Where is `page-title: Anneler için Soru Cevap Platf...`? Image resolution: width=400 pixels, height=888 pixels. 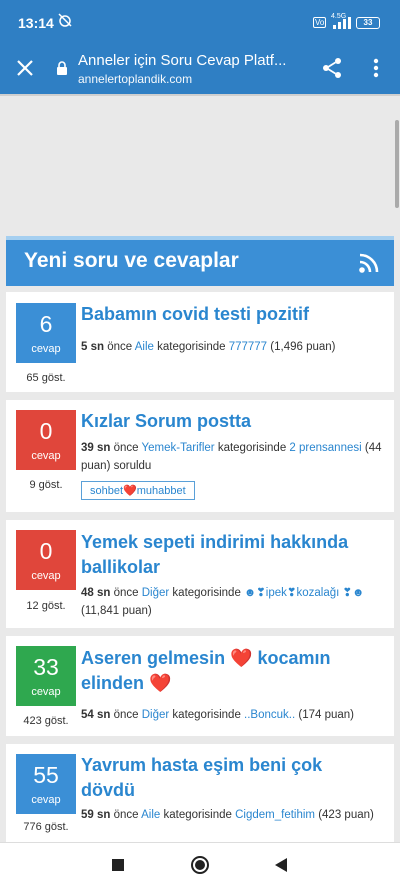 page-title: Anneler için Soru Cevap Platf... is located at coordinates (193, 60).